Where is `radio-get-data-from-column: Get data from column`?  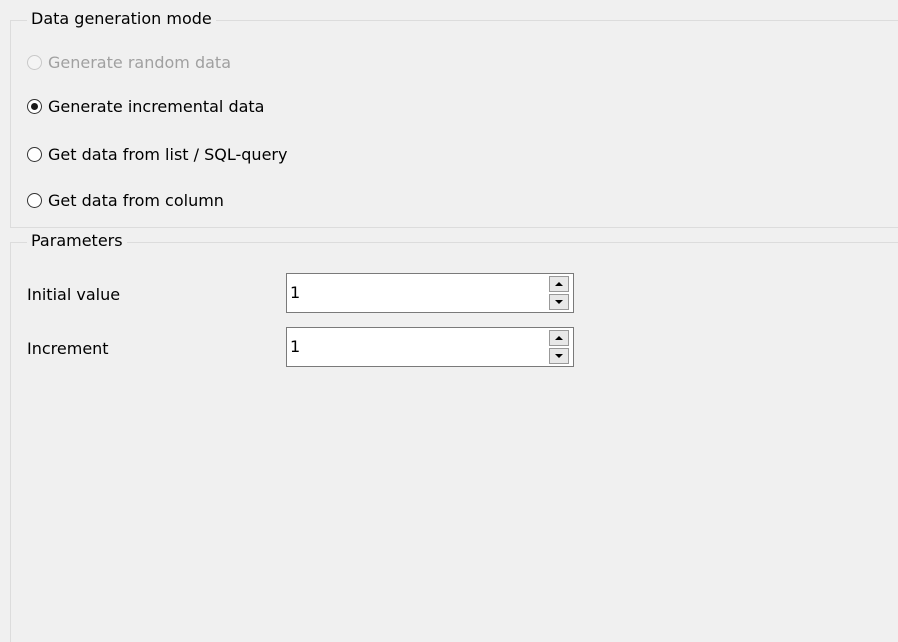
radio-get-data-from-column: Get data from column is located at coordinates (125, 200).